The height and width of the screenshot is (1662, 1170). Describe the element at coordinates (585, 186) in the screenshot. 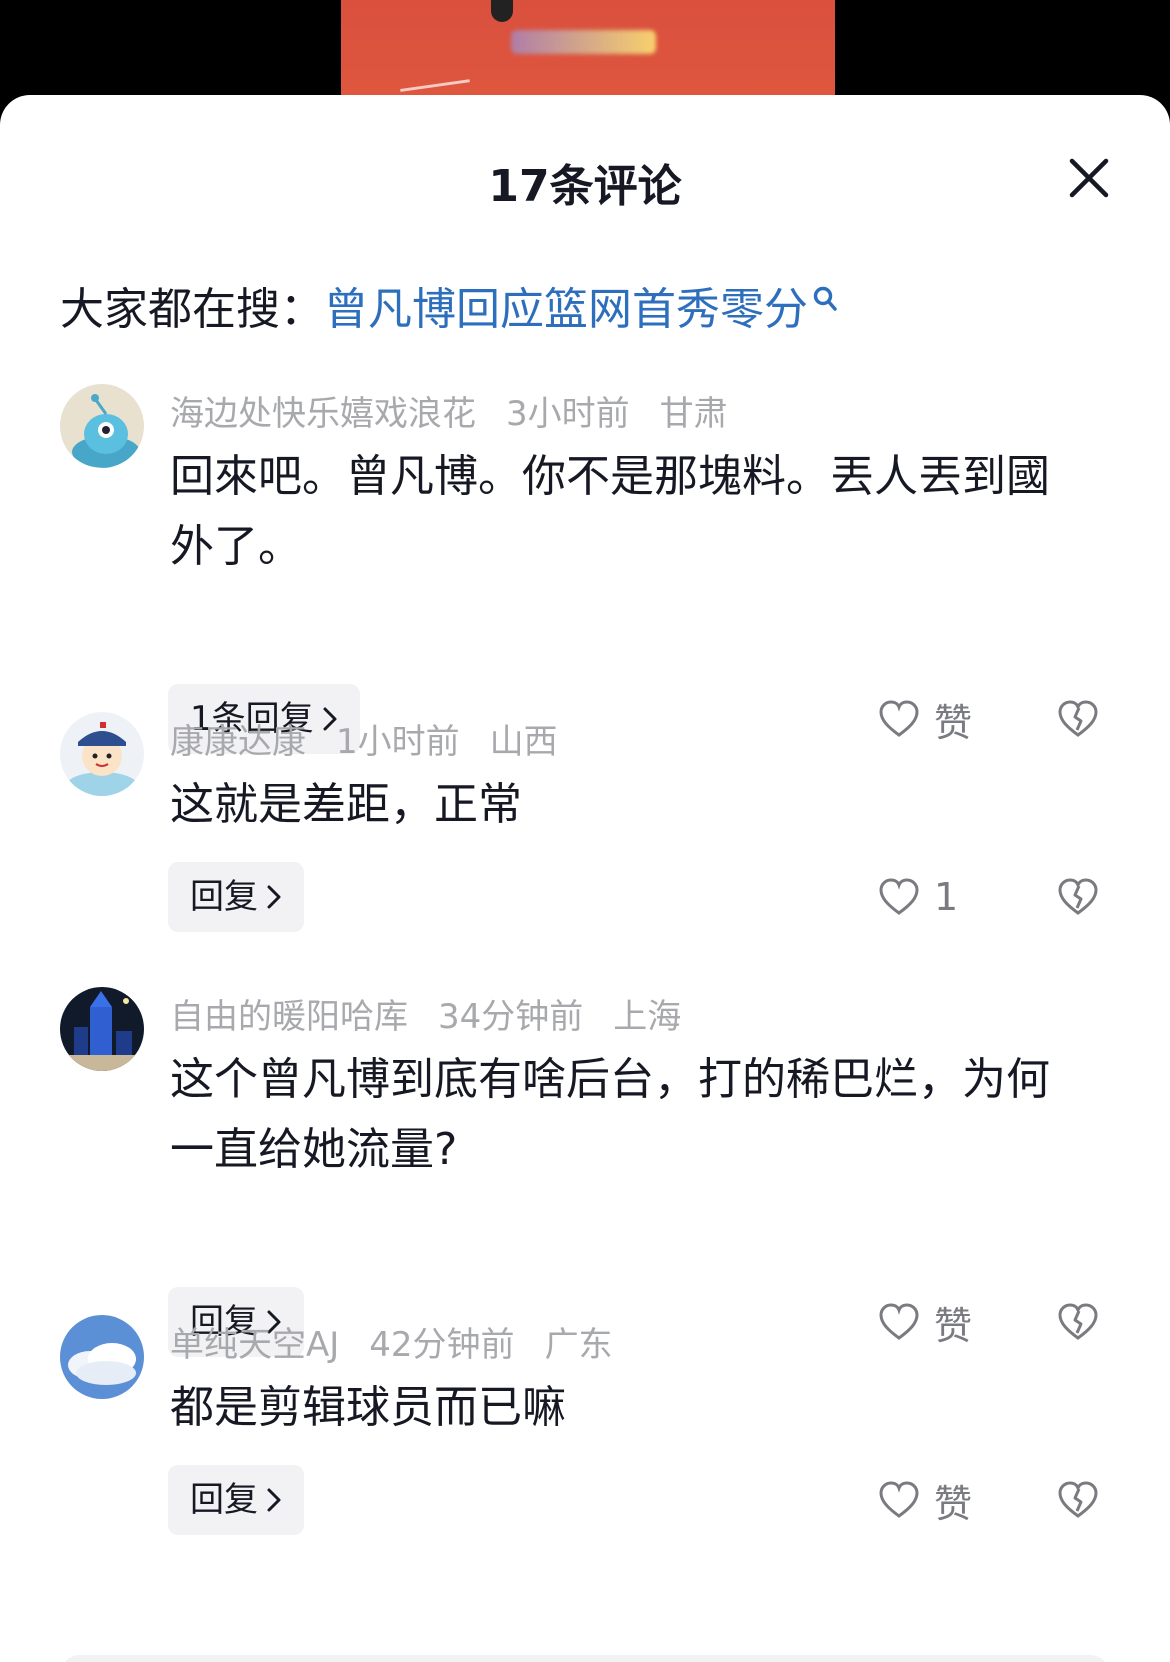

I see `comment-count-title: 17条评论` at that location.